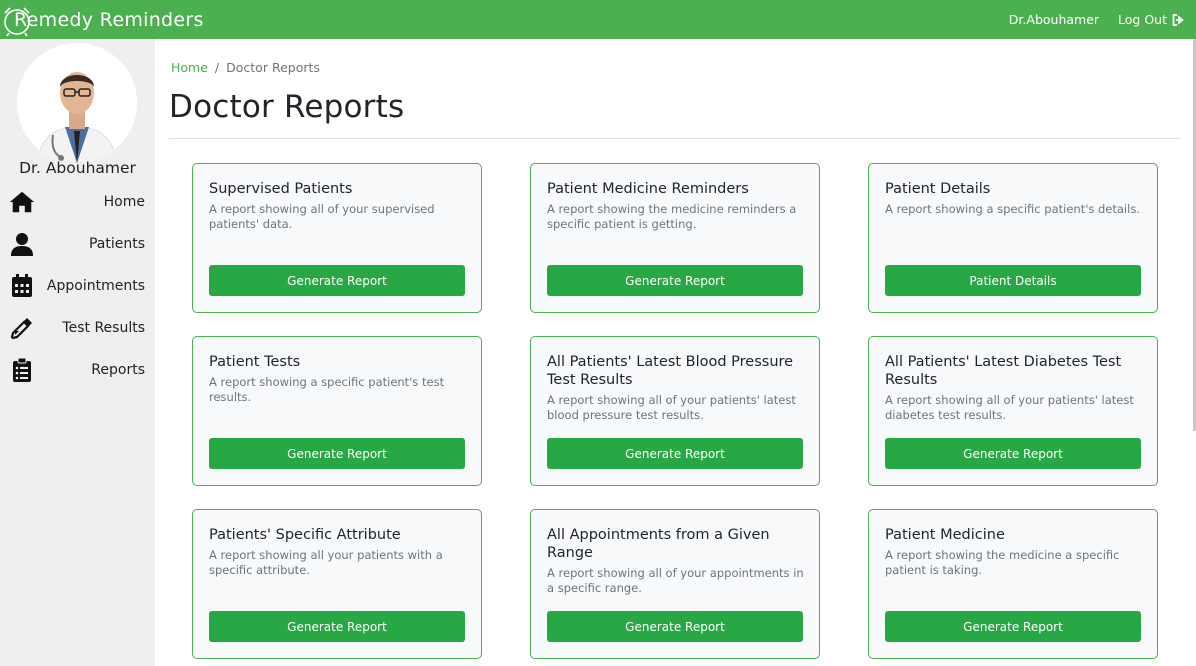  Describe the element at coordinates (945, 535) in the screenshot. I see `card-title: Patient Medicine` at that location.